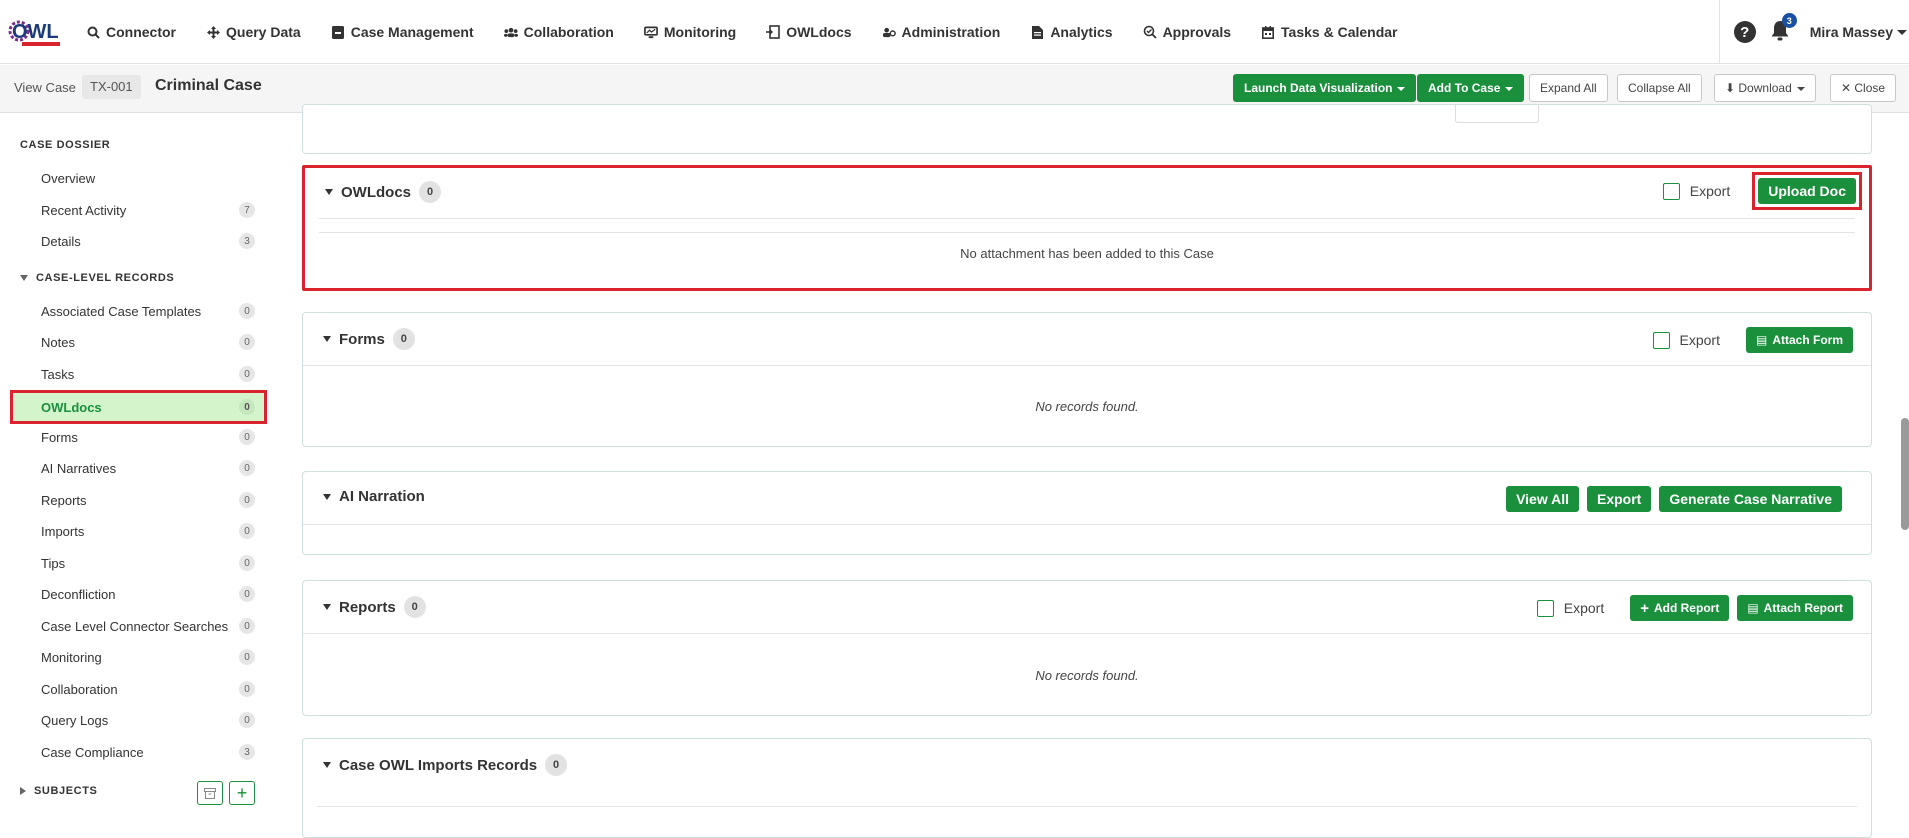  Describe the element at coordinates (809, 32) in the screenshot. I see `nav-owldocs: OWLdocs` at that location.